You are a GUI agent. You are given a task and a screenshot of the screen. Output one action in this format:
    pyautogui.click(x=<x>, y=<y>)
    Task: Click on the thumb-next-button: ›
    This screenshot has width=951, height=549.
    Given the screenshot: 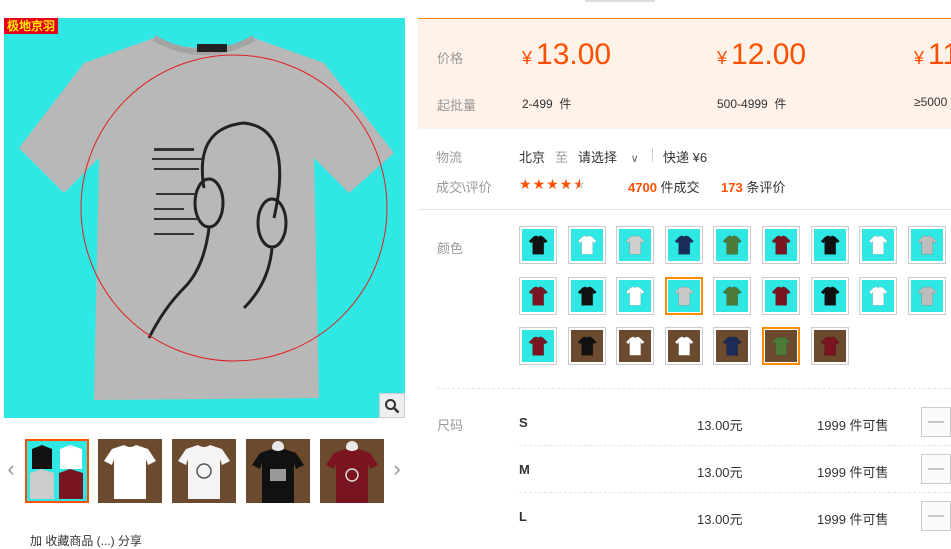 What is the action you would take?
    pyautogui.click(x=397, y=469)
    